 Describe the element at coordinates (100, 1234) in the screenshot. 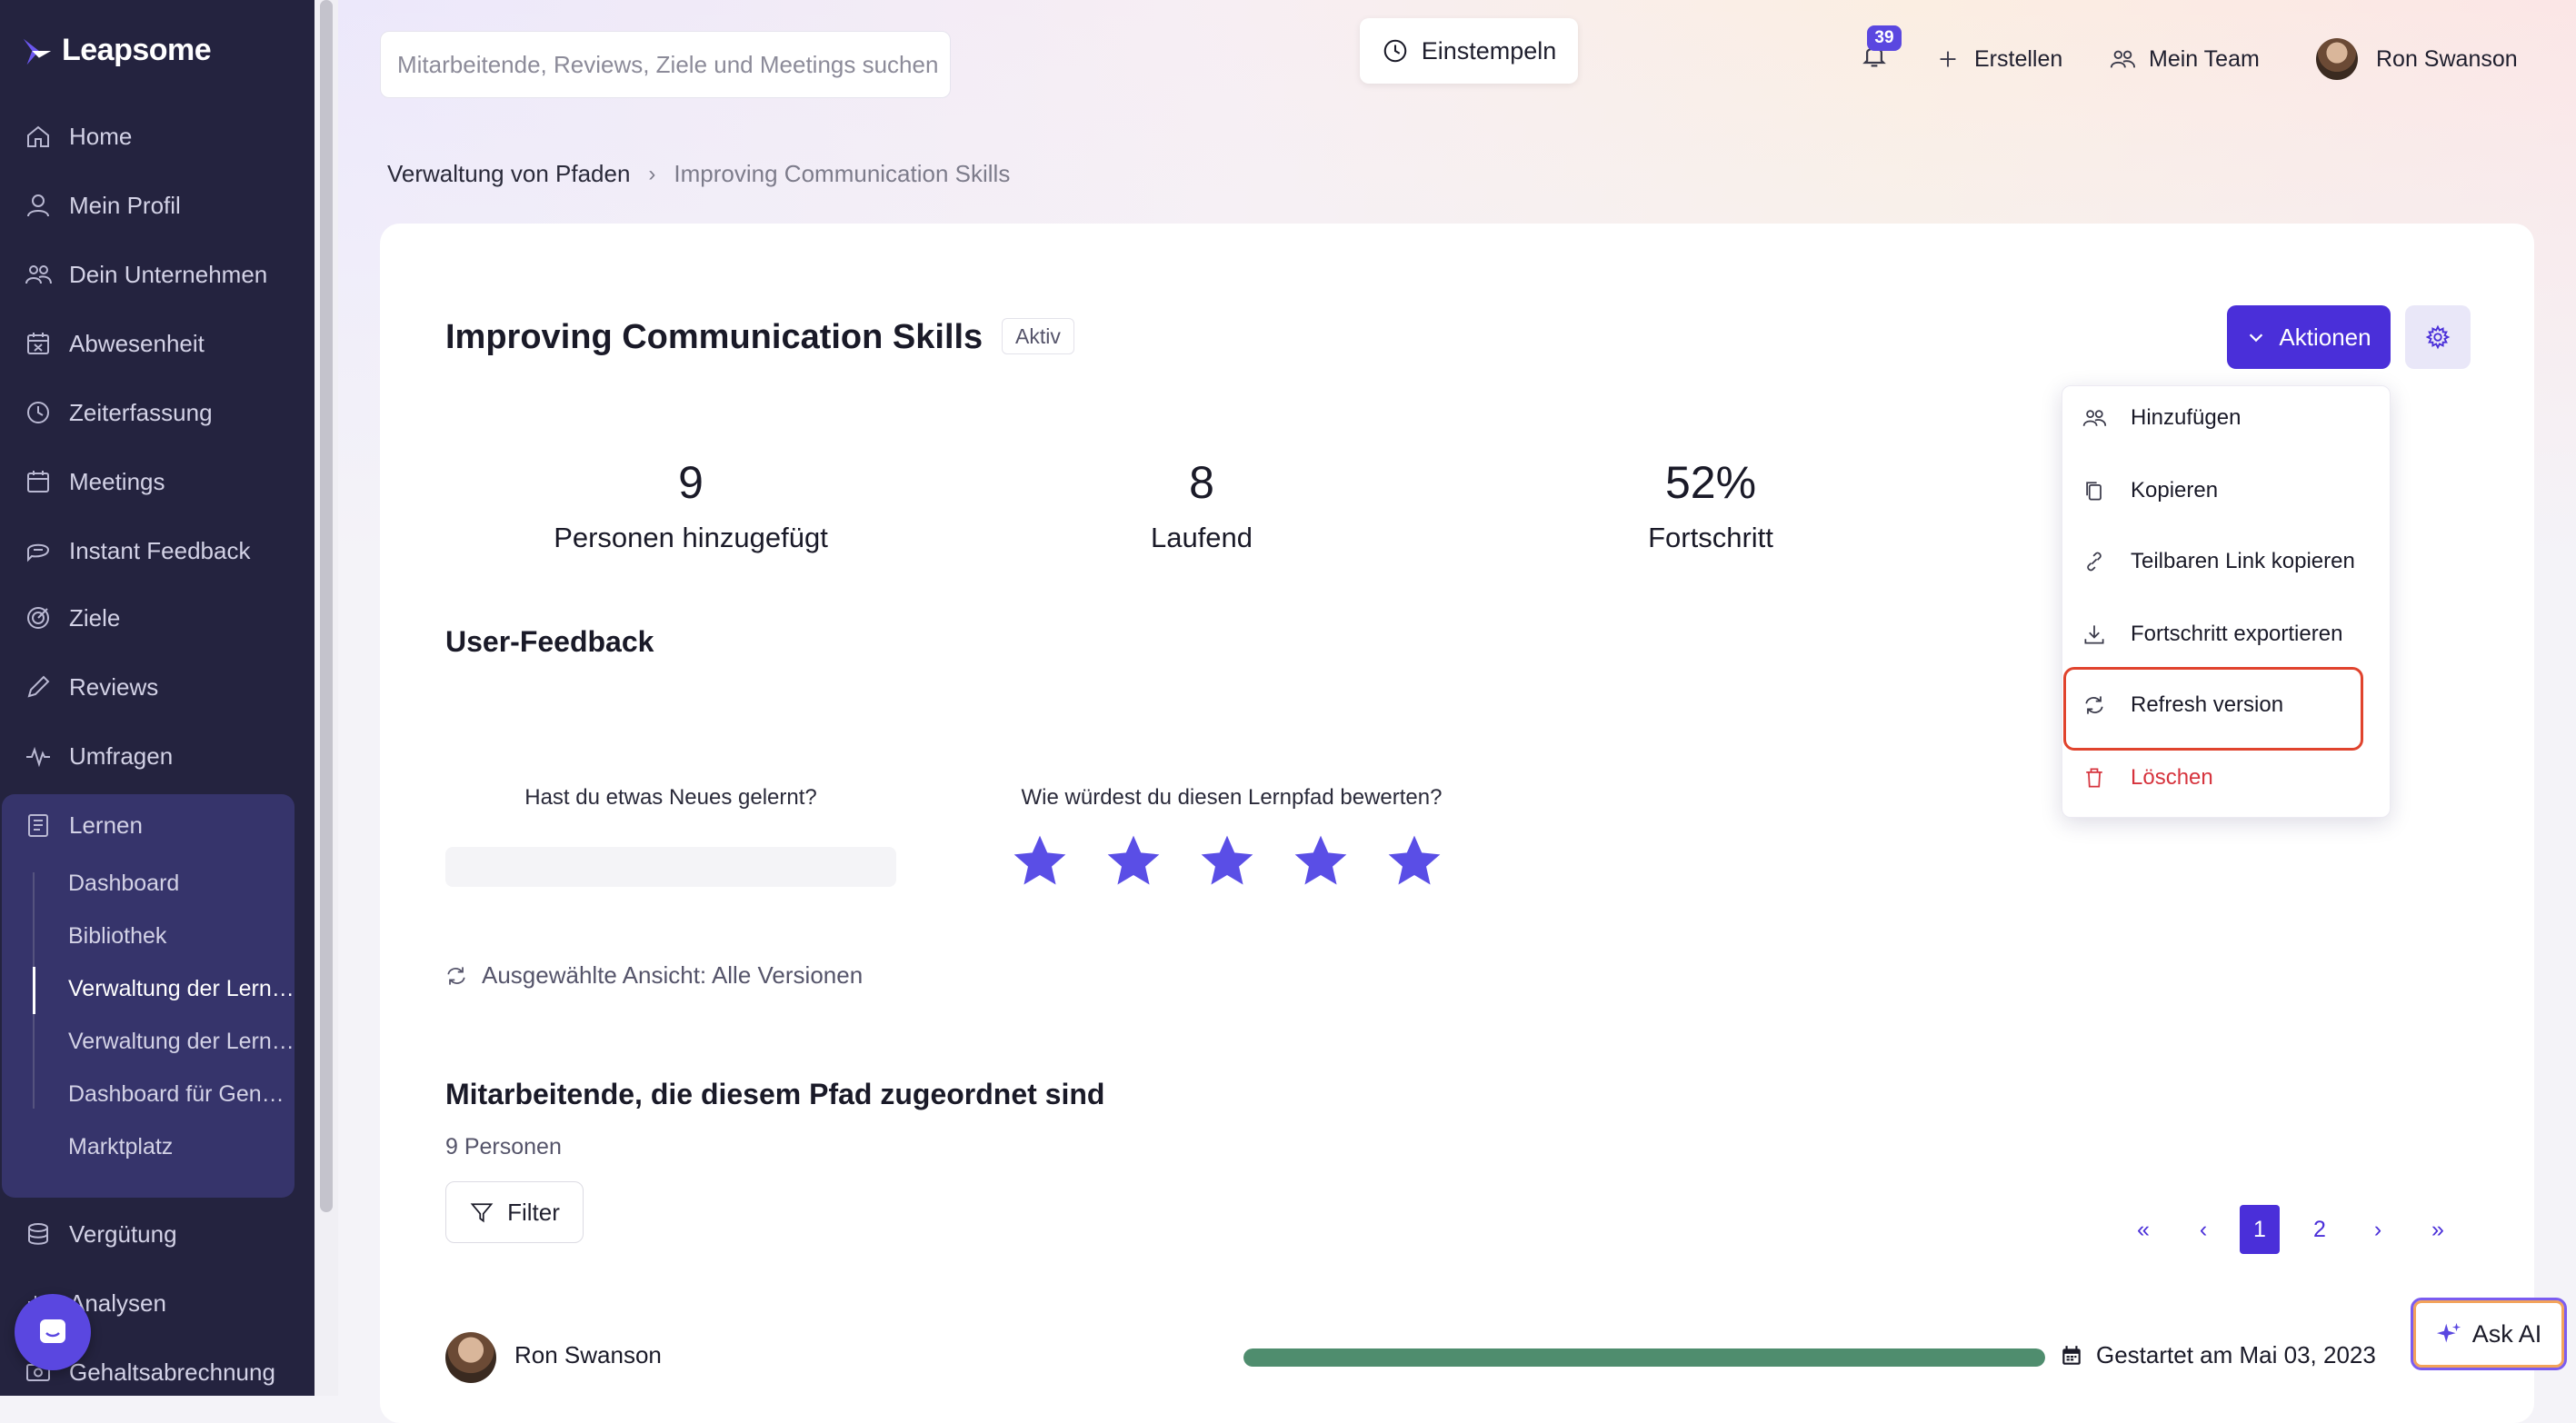

I see `sidebar-item-verguetung: Vergütung` at that location.